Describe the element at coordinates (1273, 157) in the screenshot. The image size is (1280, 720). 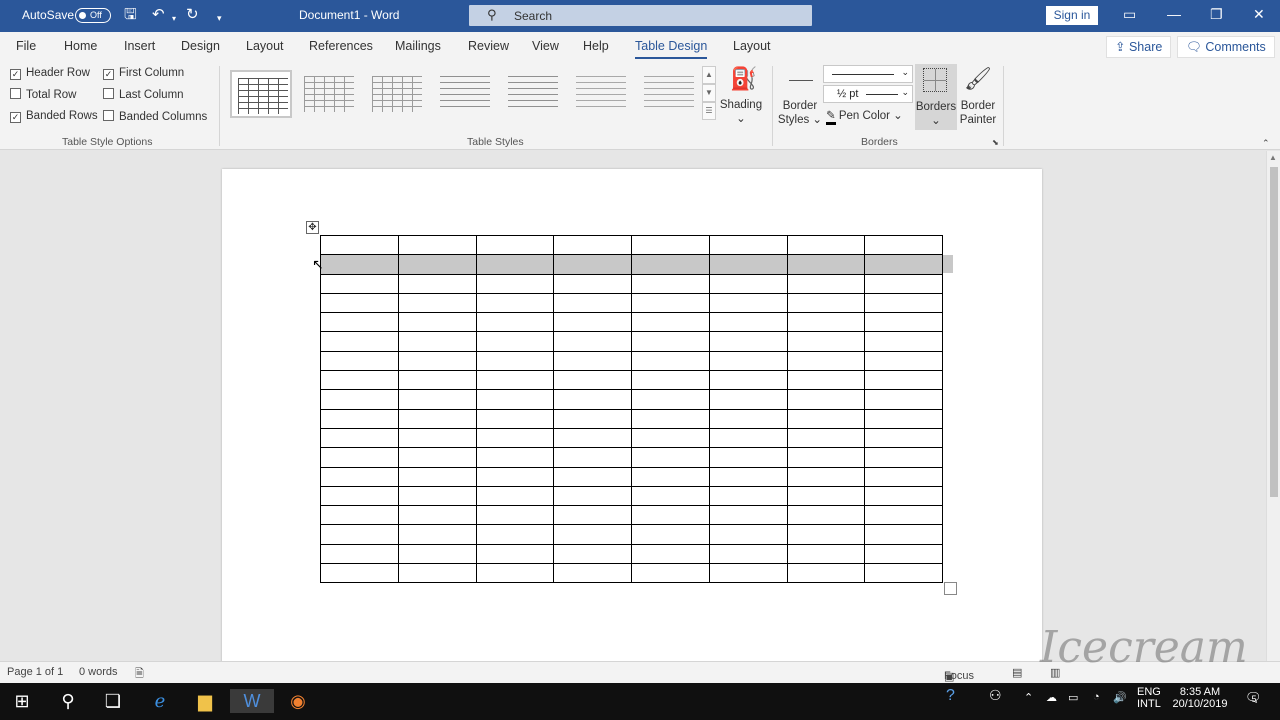
I see `scroll-up-icon: ▲` at that location.